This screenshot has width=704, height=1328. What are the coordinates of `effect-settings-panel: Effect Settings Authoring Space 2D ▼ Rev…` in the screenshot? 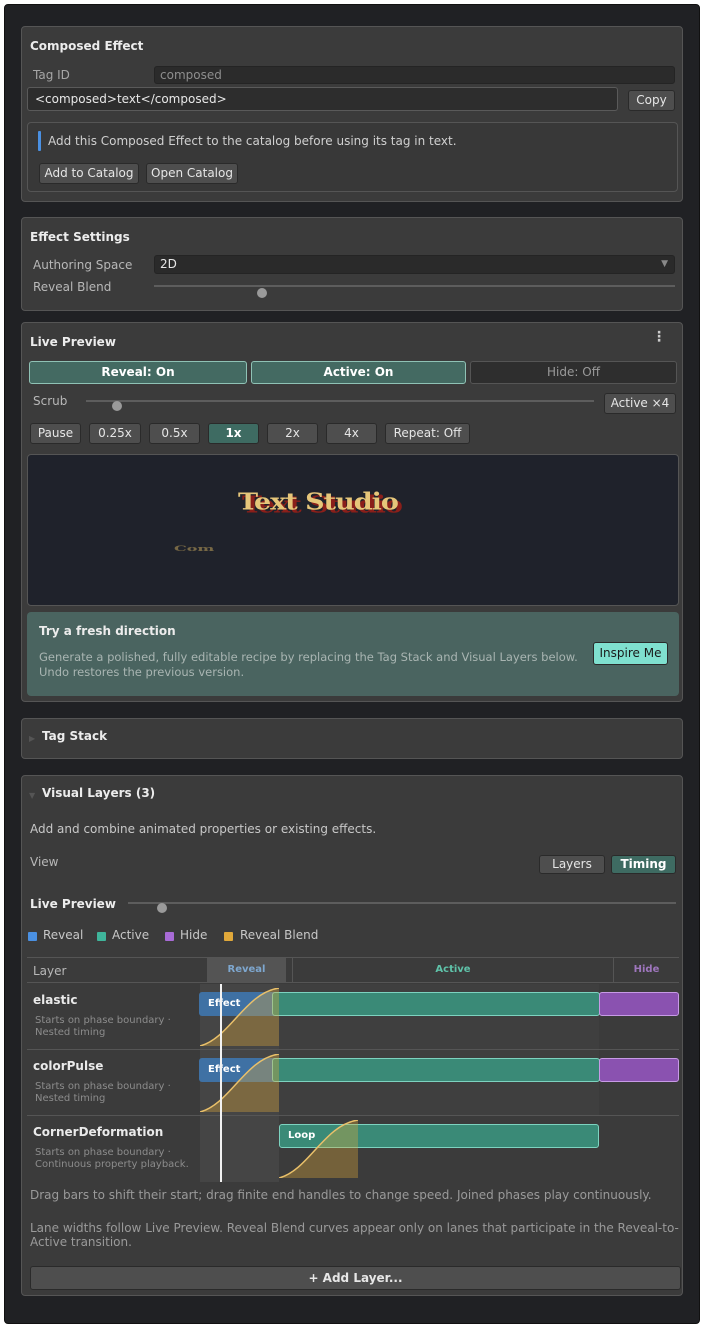 It's located at (352, 264).